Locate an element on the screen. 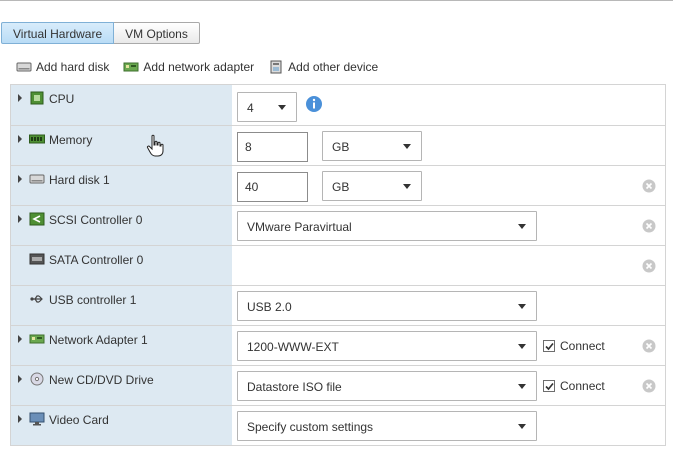 The image size is (673, 450). network-connect-label: Connect is located at coordinates (582, 346).